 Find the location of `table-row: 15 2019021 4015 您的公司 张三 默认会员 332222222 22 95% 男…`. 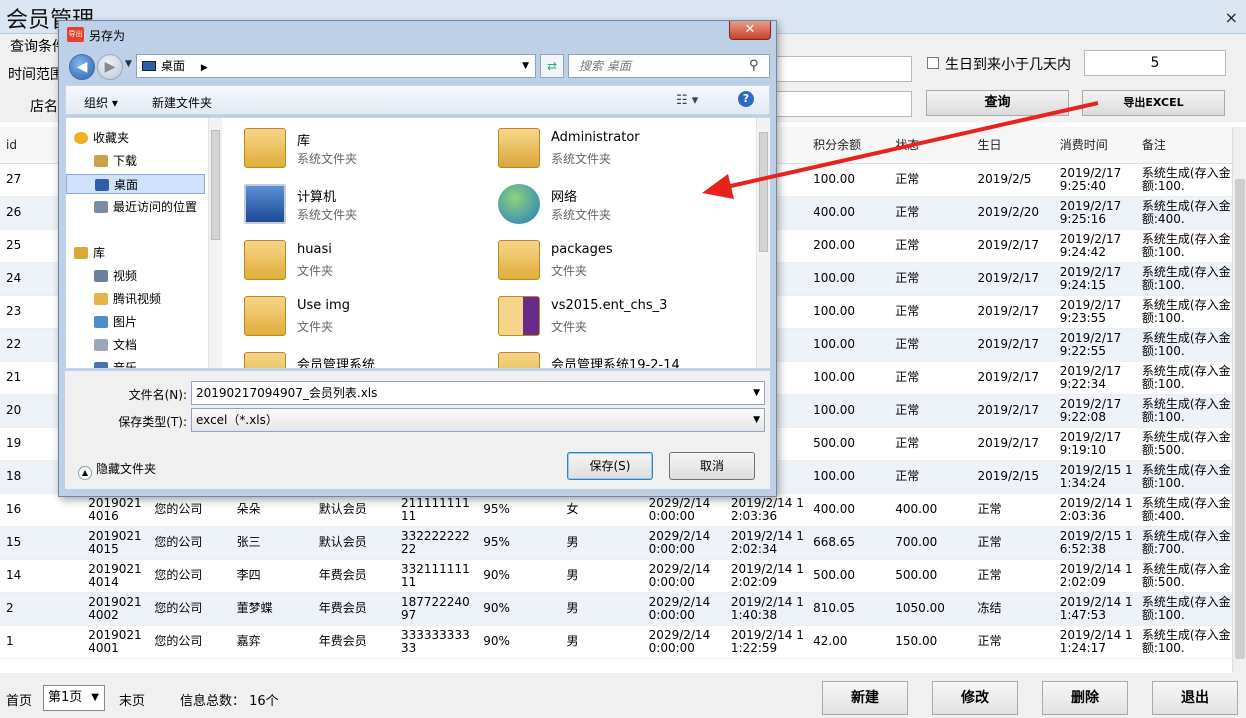

table-row: 15 2019021 4015 您的公司 张三 默认会员 332222222 22 95% 男… is located at coordinates (616, 543).